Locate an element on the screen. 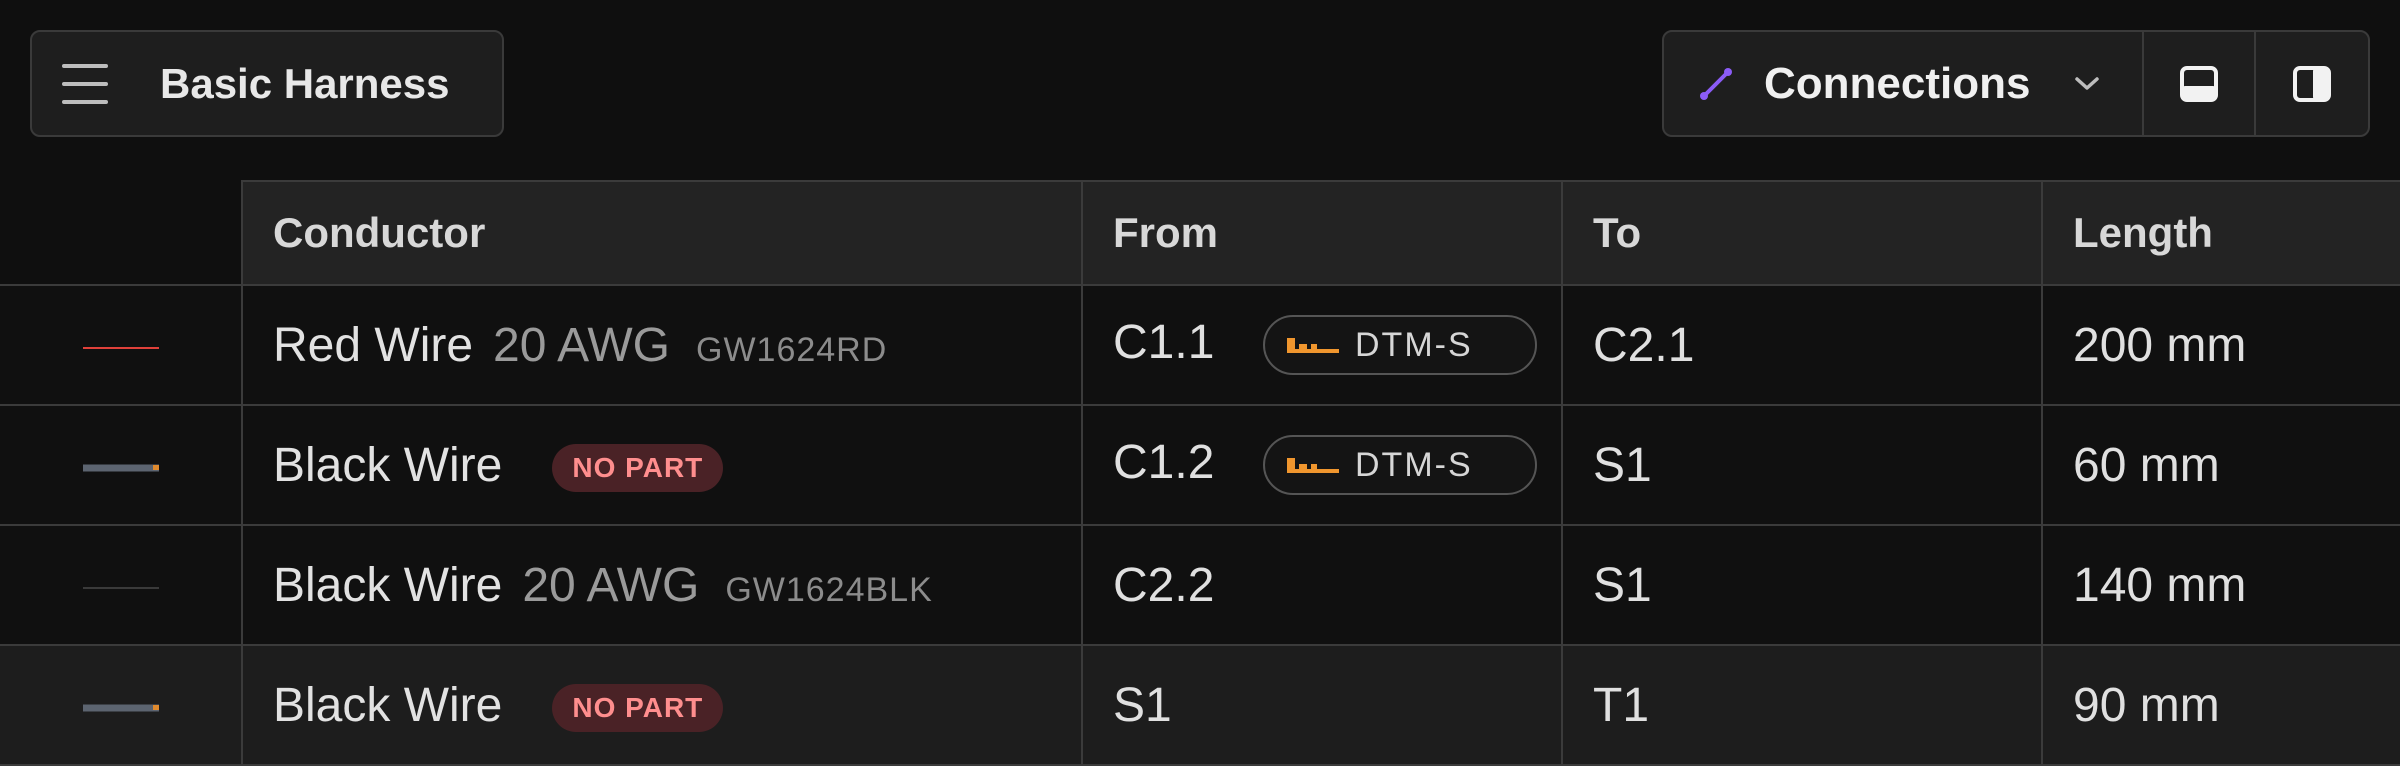  wire-name: Red Wire is located at coordinates (373, 345).